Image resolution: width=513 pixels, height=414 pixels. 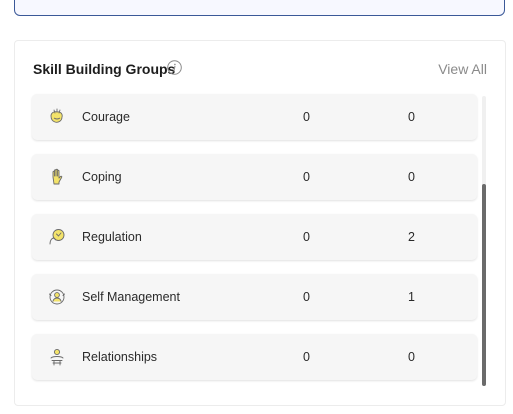 What do you see at coordinates (104, 69) in the screenshot?
I see `card-title: Skill Building Groups` at bounding box center [104, 69].